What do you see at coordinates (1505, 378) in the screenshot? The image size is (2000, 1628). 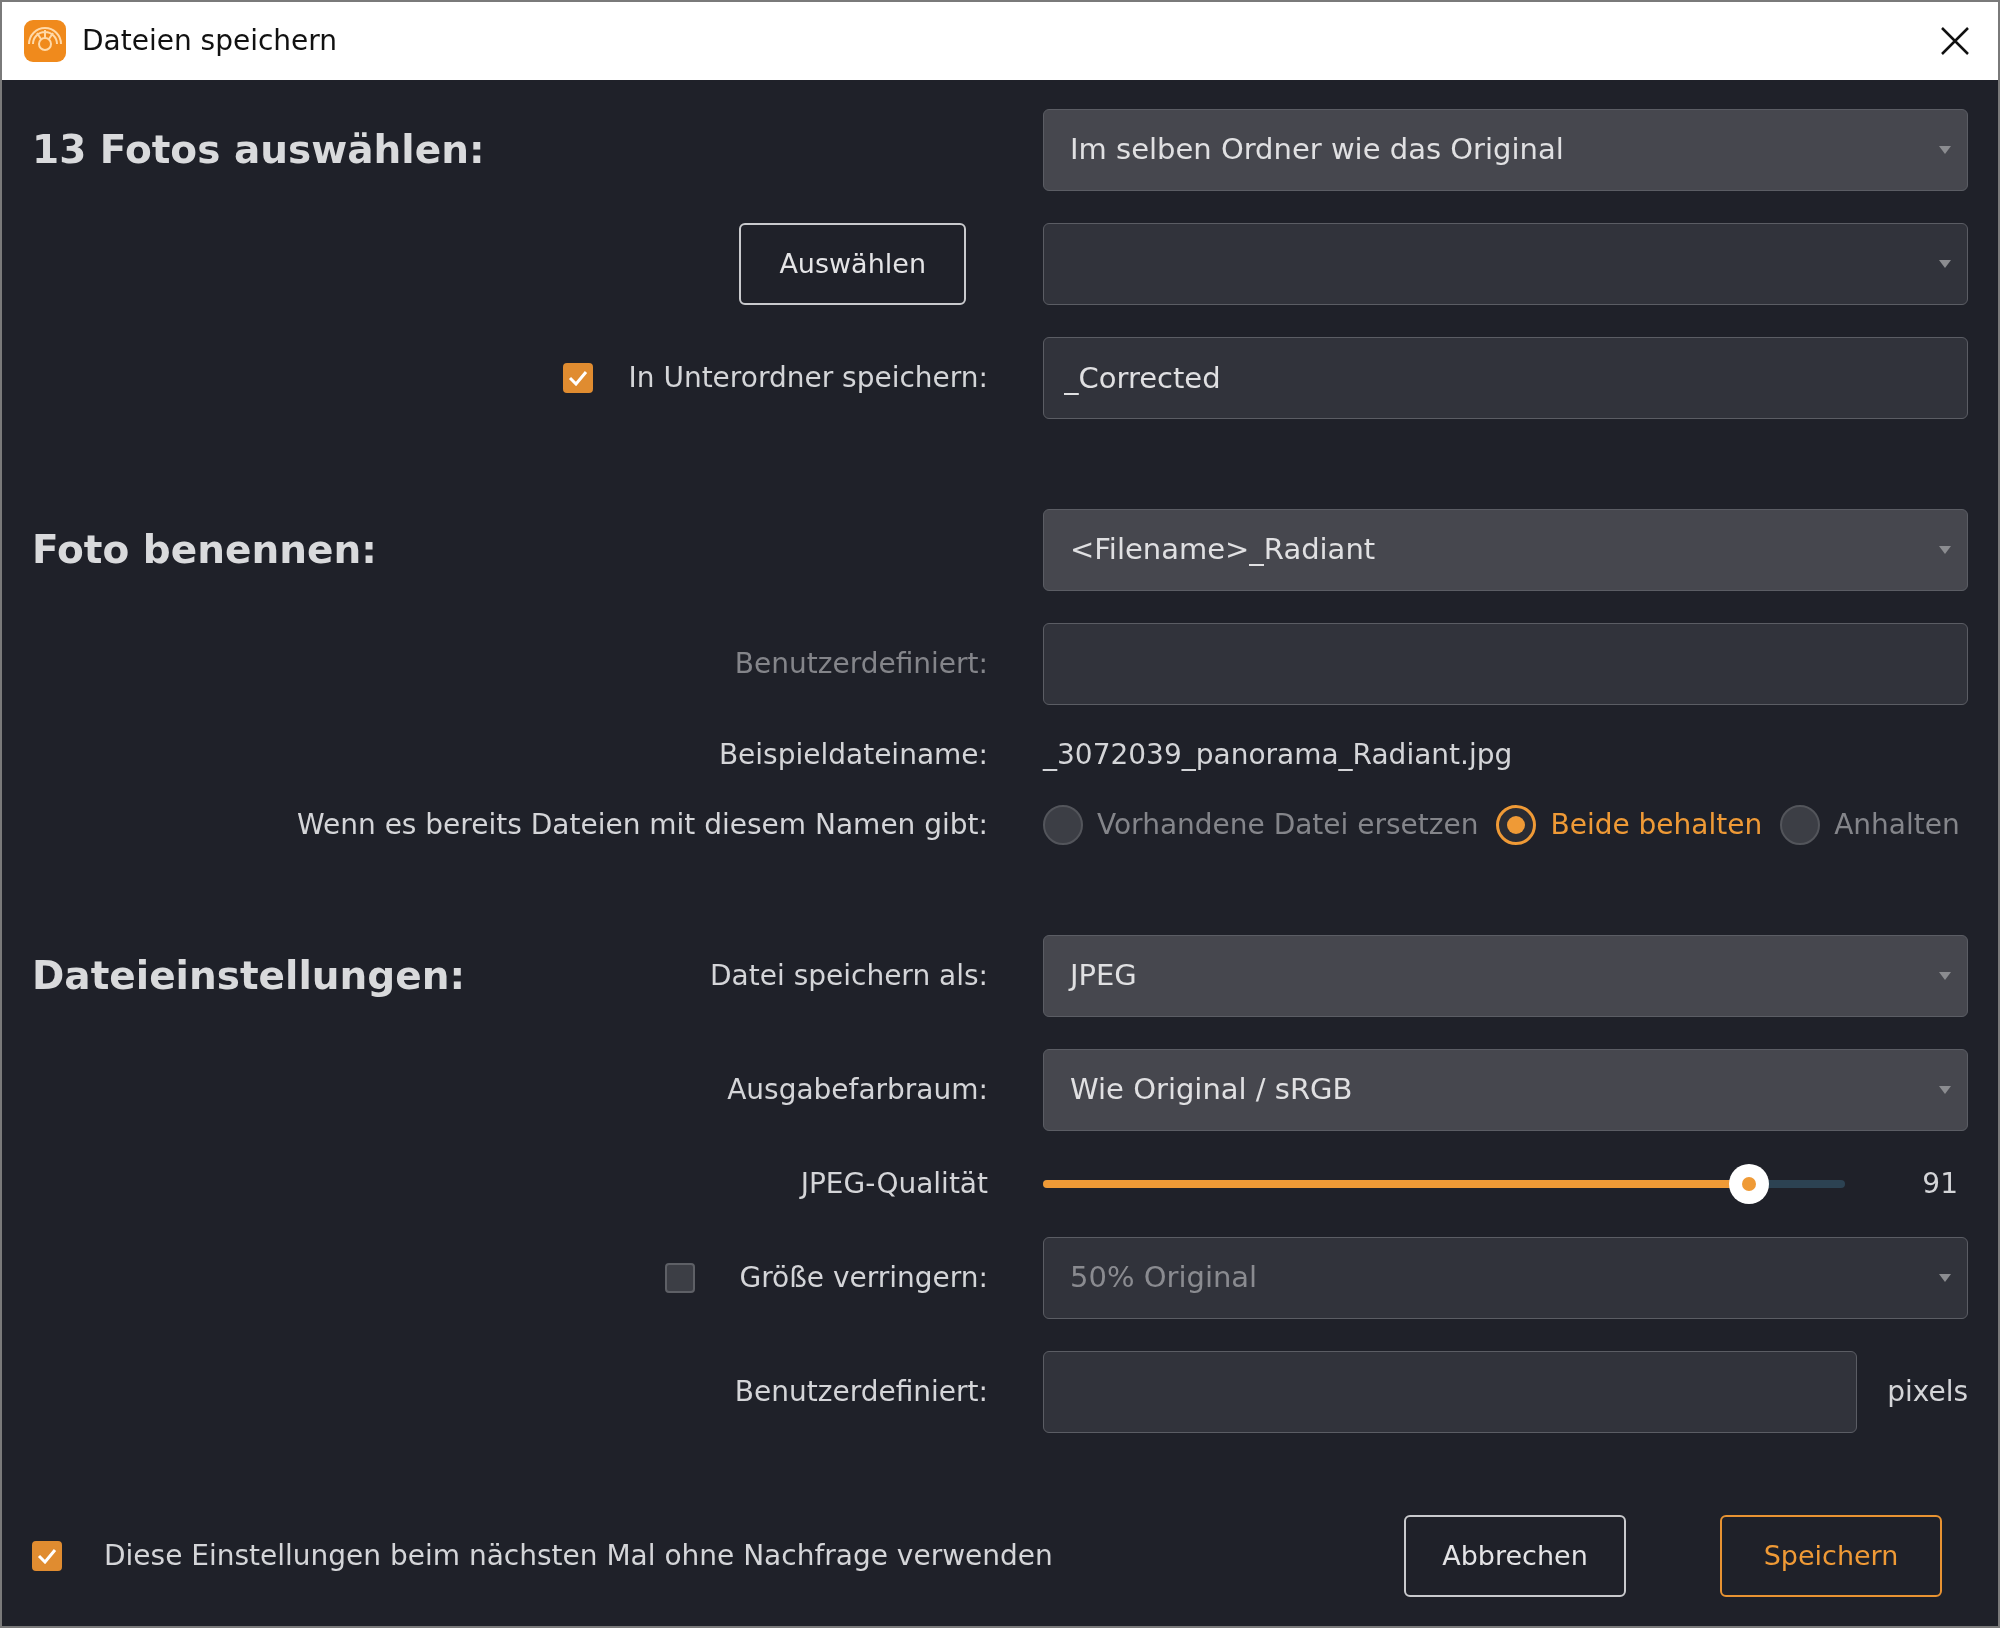 I see `input-field: _Corrected` at bounding box center [1505, 378].